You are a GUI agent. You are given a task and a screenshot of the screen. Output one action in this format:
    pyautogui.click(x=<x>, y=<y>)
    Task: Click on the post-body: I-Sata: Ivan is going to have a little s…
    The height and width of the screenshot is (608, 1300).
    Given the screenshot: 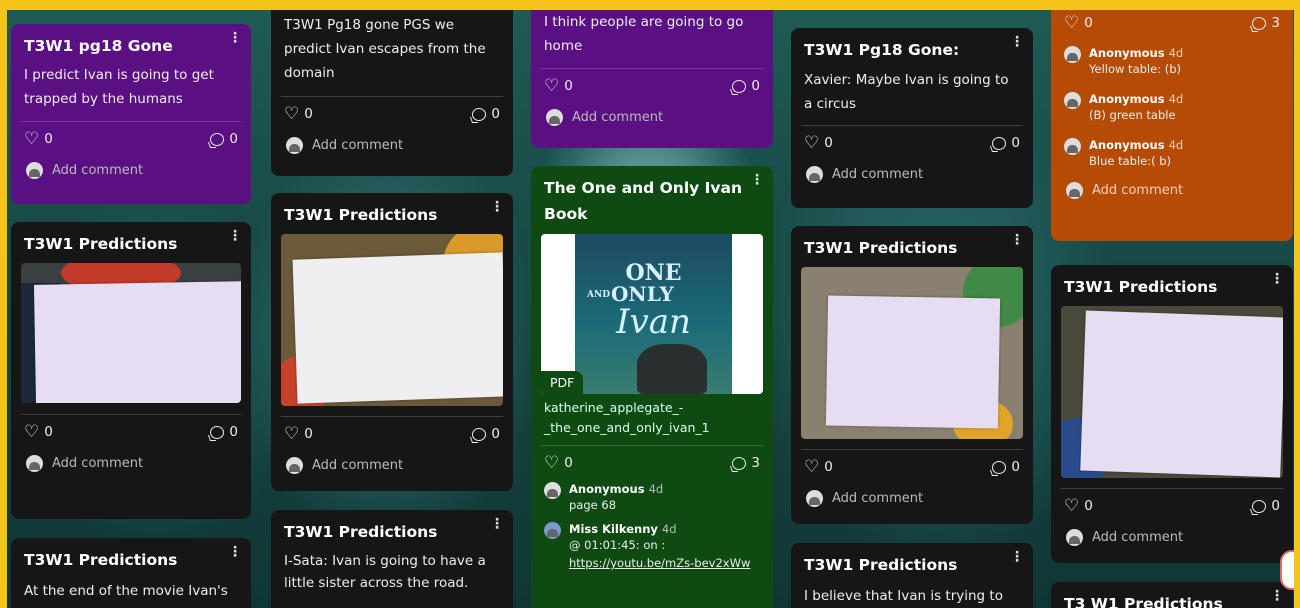 What is the action you would take?
    pyautogui.click(x=385, y=572)
    